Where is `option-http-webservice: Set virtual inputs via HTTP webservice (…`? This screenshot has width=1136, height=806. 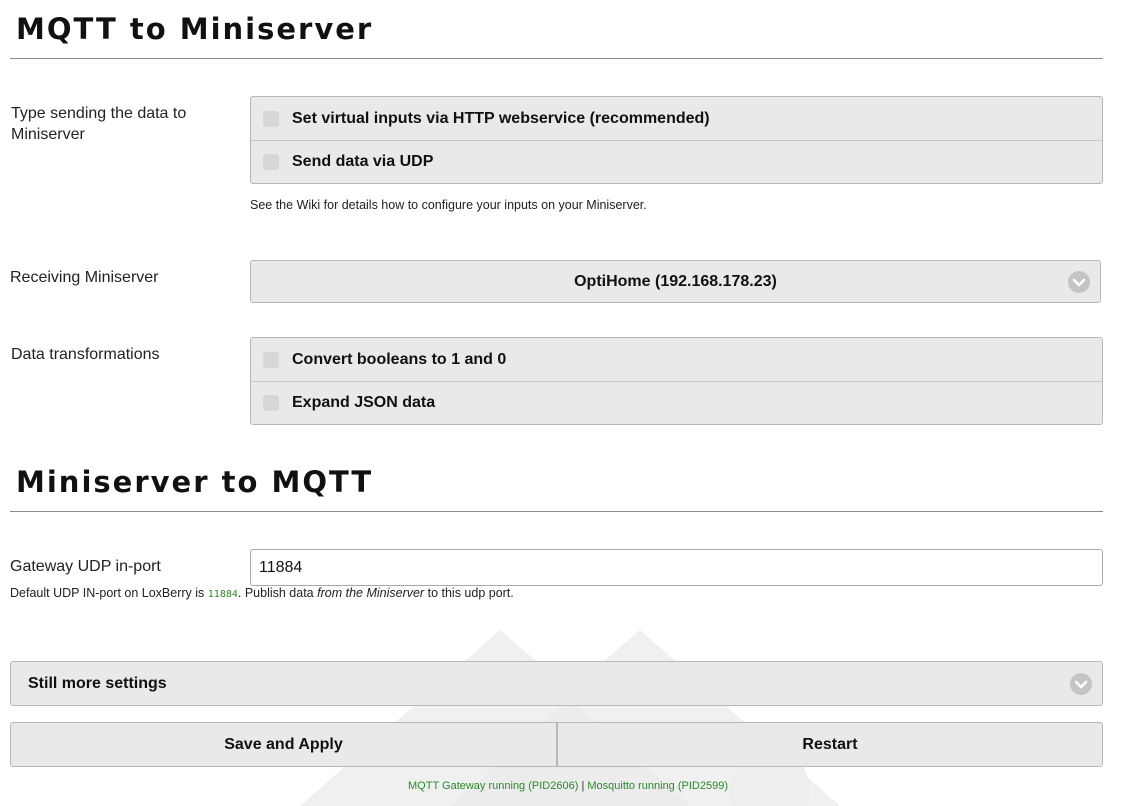 option-http-webservice: Set virtual inputs via HTTP webservice (… is located at coordinates (676, 118).